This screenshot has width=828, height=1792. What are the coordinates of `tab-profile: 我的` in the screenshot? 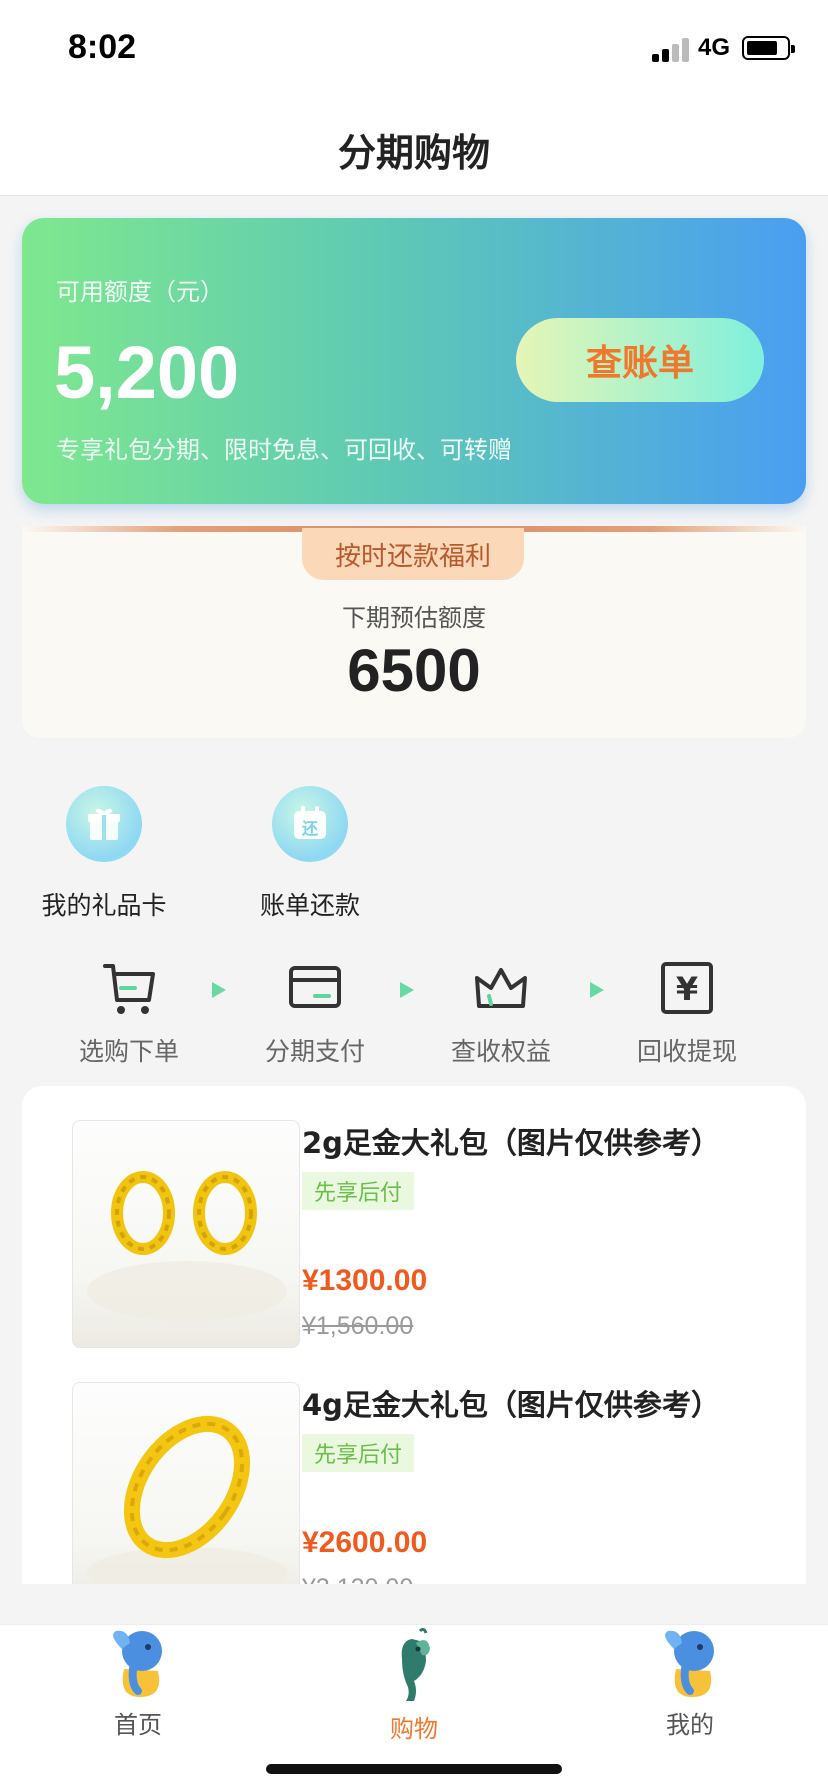 It's located at (690, 1690).